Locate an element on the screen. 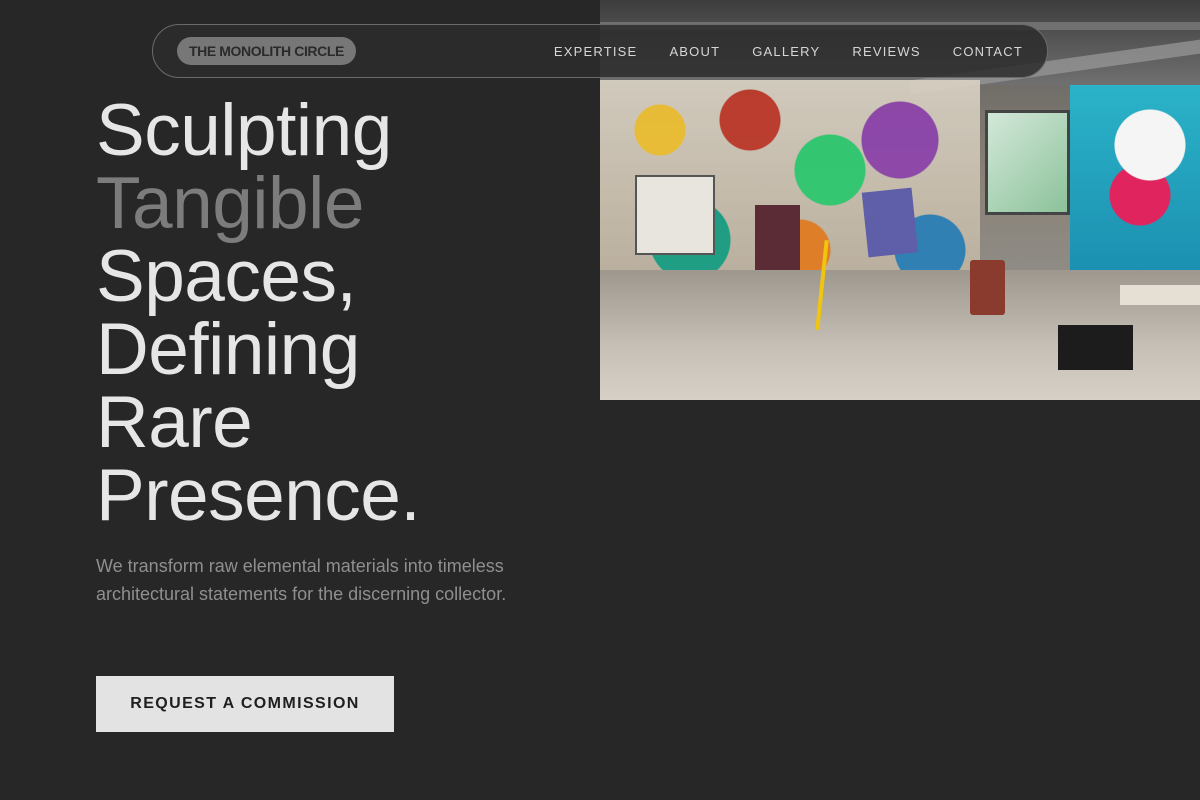 The image size is (1200, 800). nav-links: EXPERTISE ABOUT GALLERY REVIEWS CONTACT is located at coordinates (788, 51).